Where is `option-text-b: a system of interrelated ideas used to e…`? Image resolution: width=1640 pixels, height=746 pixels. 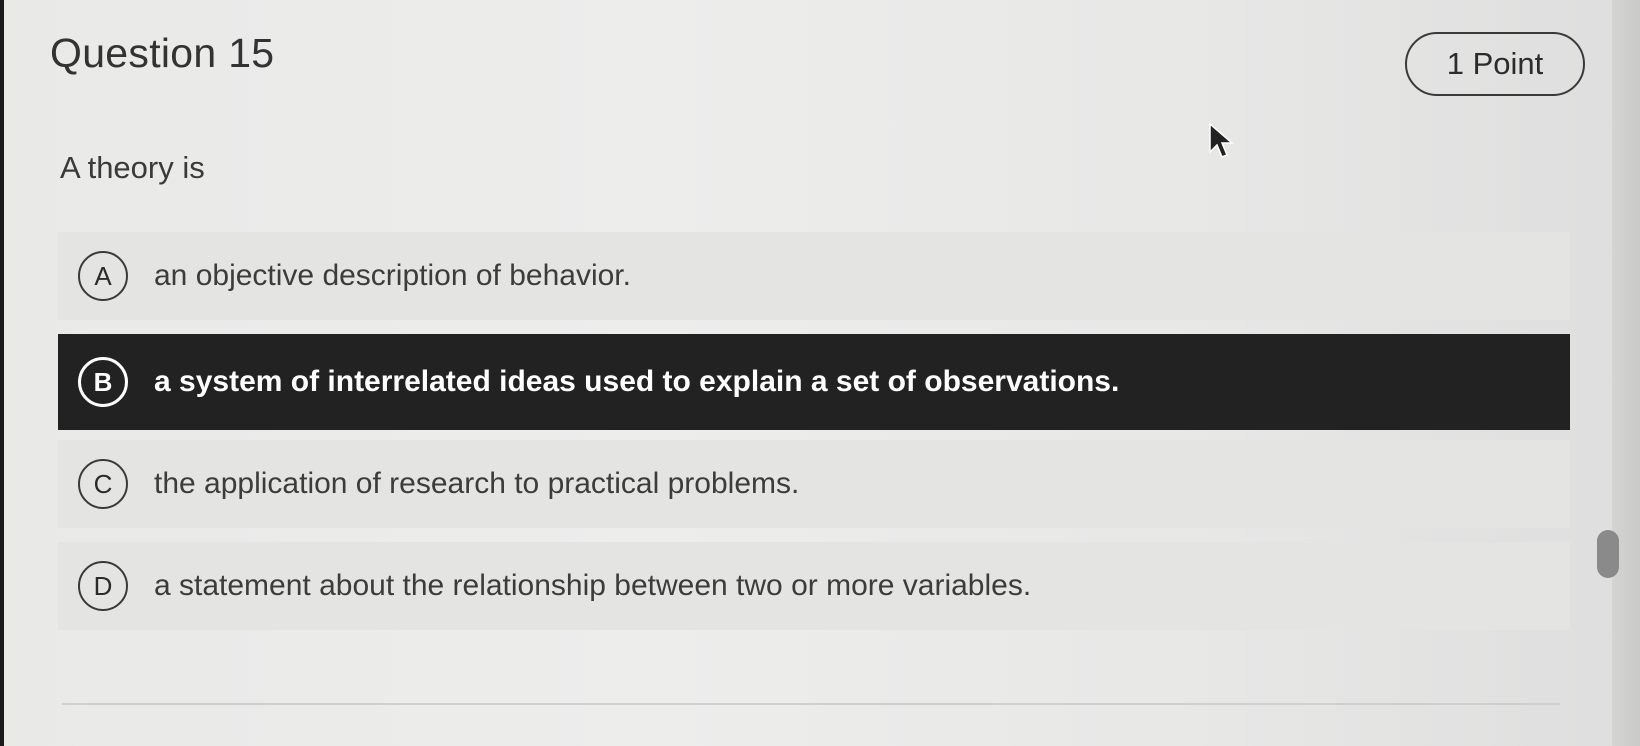
option-text-b: a system of interrelated ideas used to e… is located at coordinates (637, 381).